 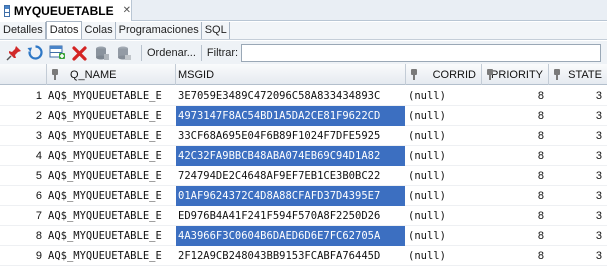 What do you see at coordinates (99, 30) in the screenshot?
I see `tab-colas: Colas` at bounding box center [99, 30].